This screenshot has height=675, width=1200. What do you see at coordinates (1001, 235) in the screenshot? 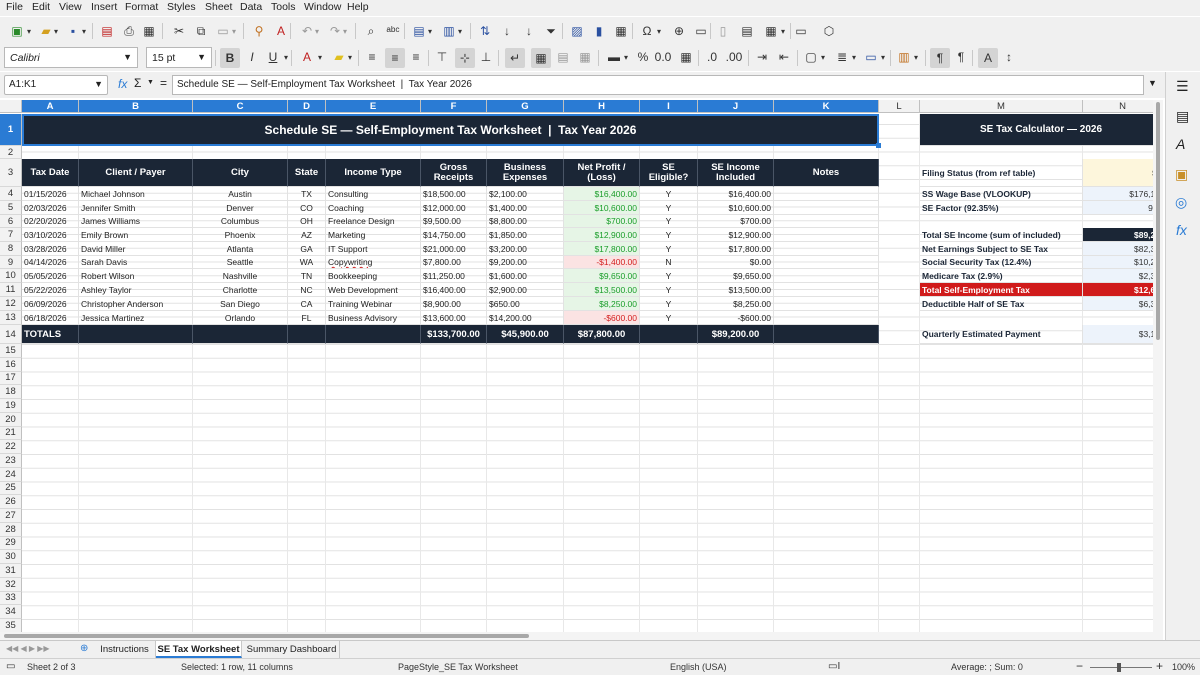
I see `calc-label: Total SE Income (sum of included)` at bounding box center [1001, 235].